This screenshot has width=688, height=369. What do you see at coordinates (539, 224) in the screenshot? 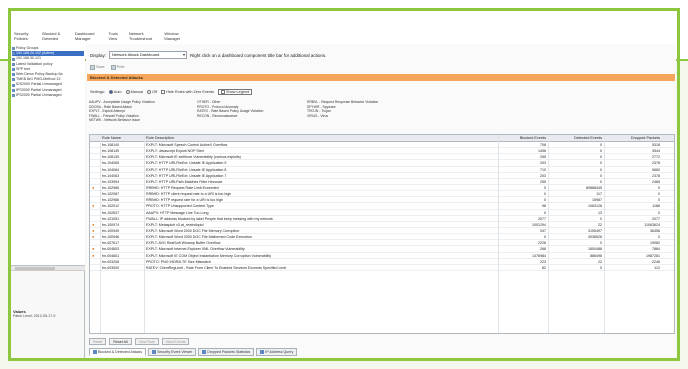
I see `blocked-events-cell: 1001294` at bounding box center [539, 224].